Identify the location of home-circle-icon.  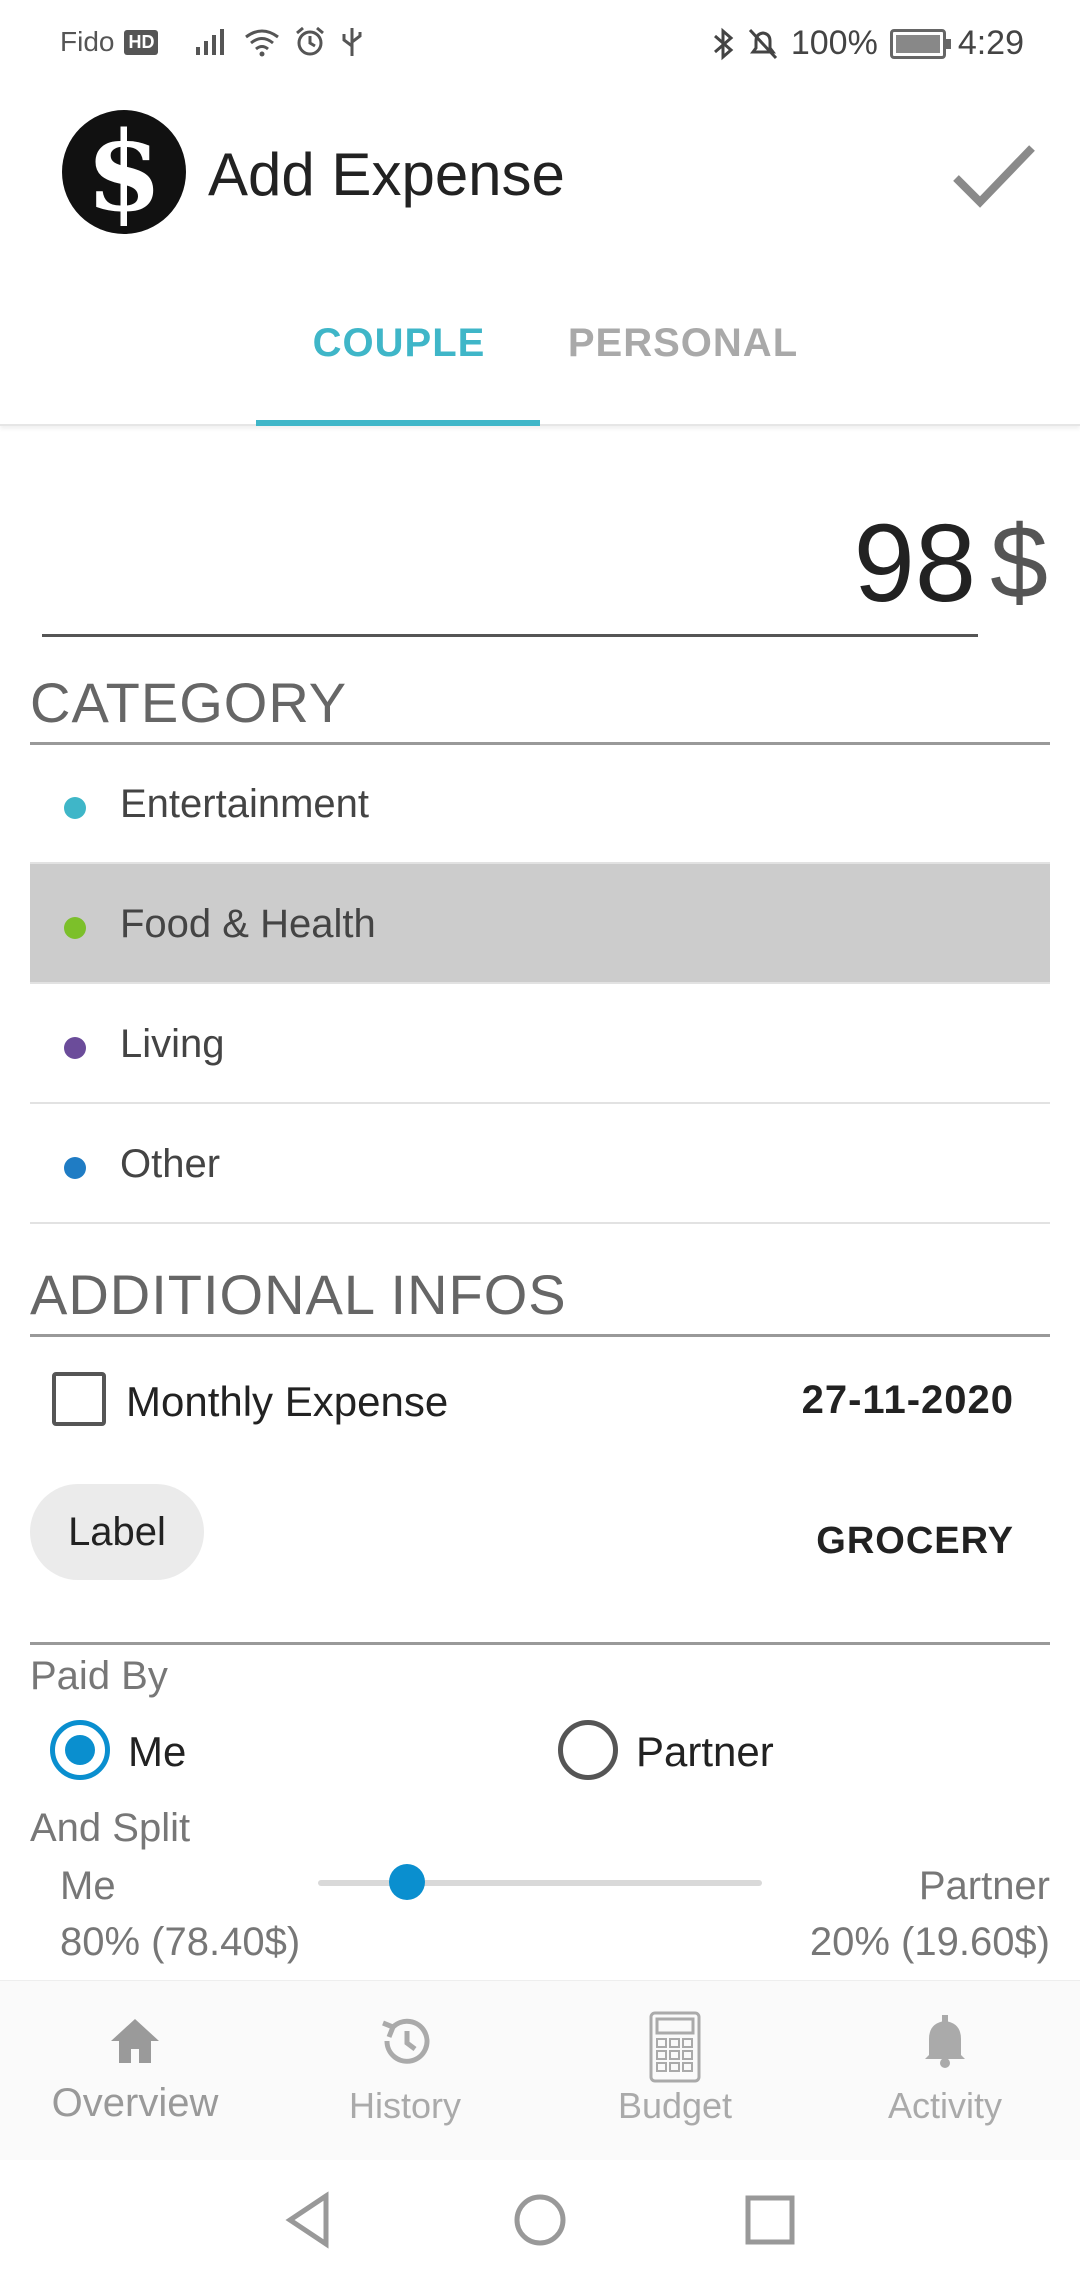
(540, 2220).